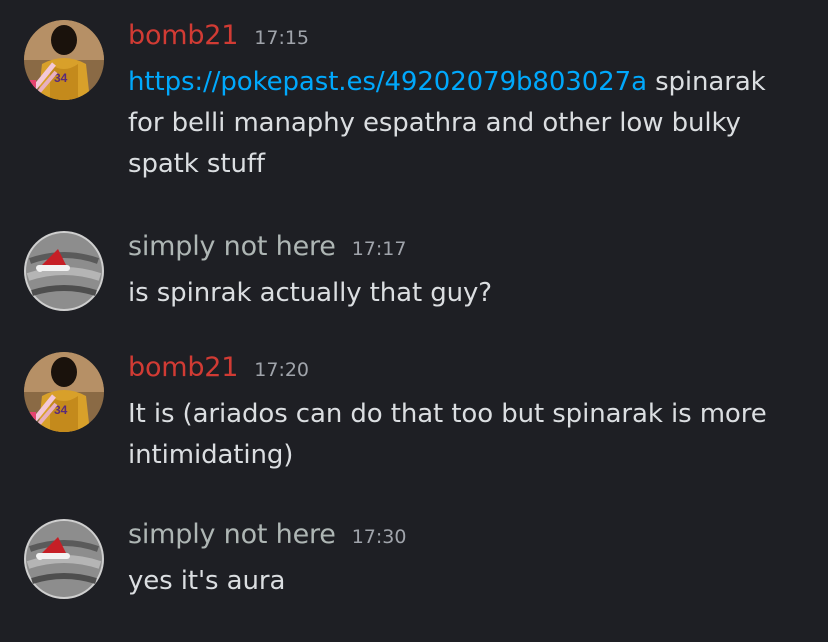 The height and width of the screenshot is (642, 828). I want to click on message-header: simply not here 17:30, so click(466, 537).